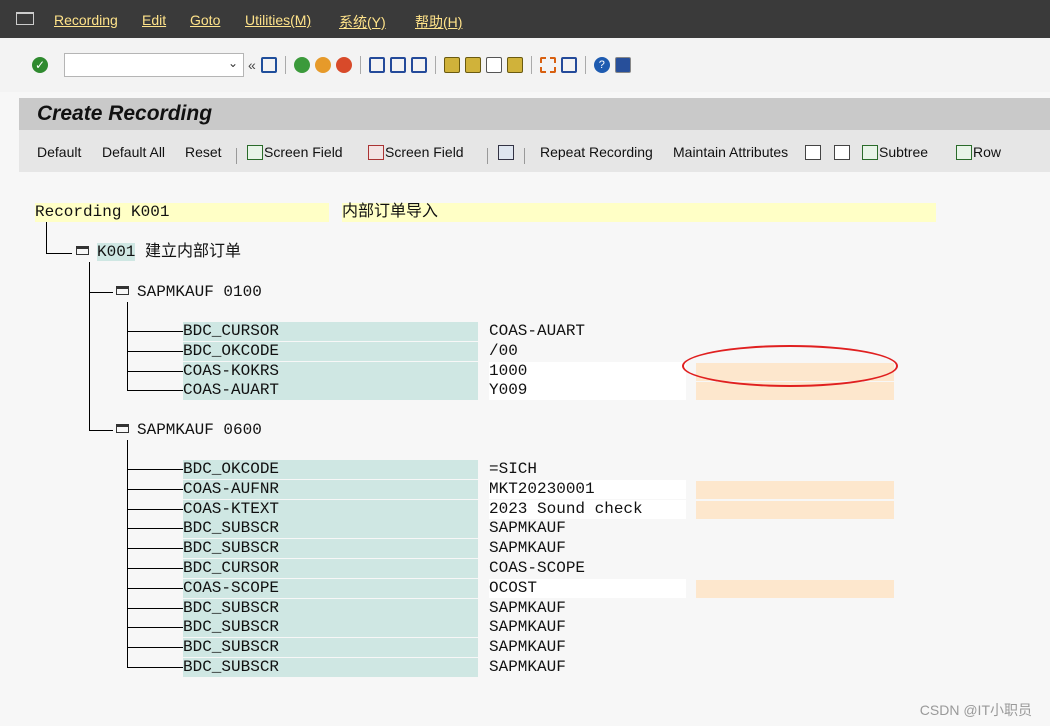 This screenshot has height=726, width=1050. I want to click on delete-field-icon, so click(376, 152).